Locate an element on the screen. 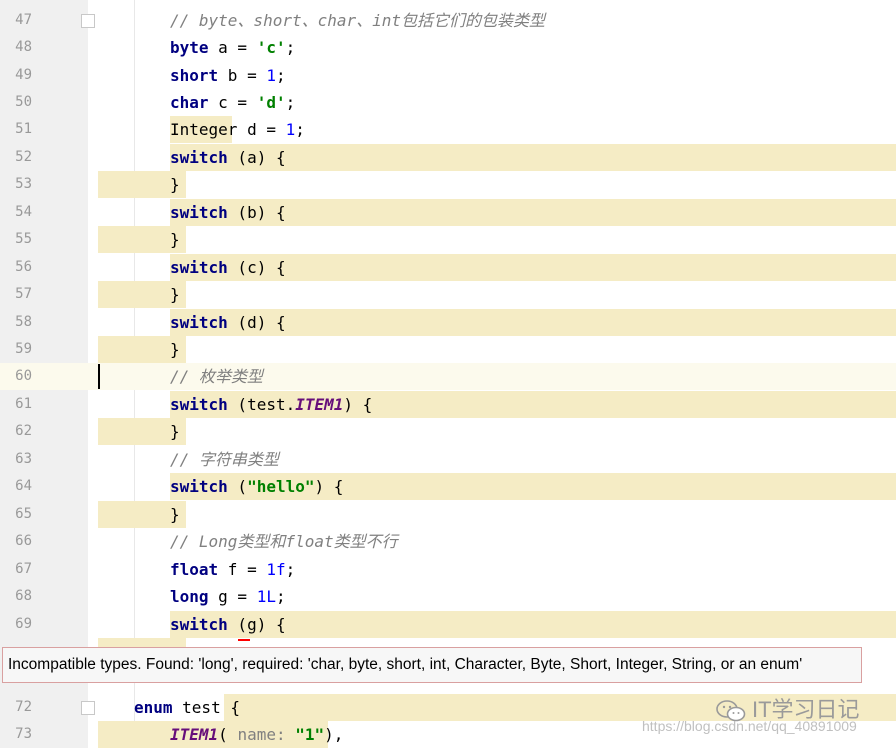  code-text: Integer d = 1; is located at coordinates (237, 129).